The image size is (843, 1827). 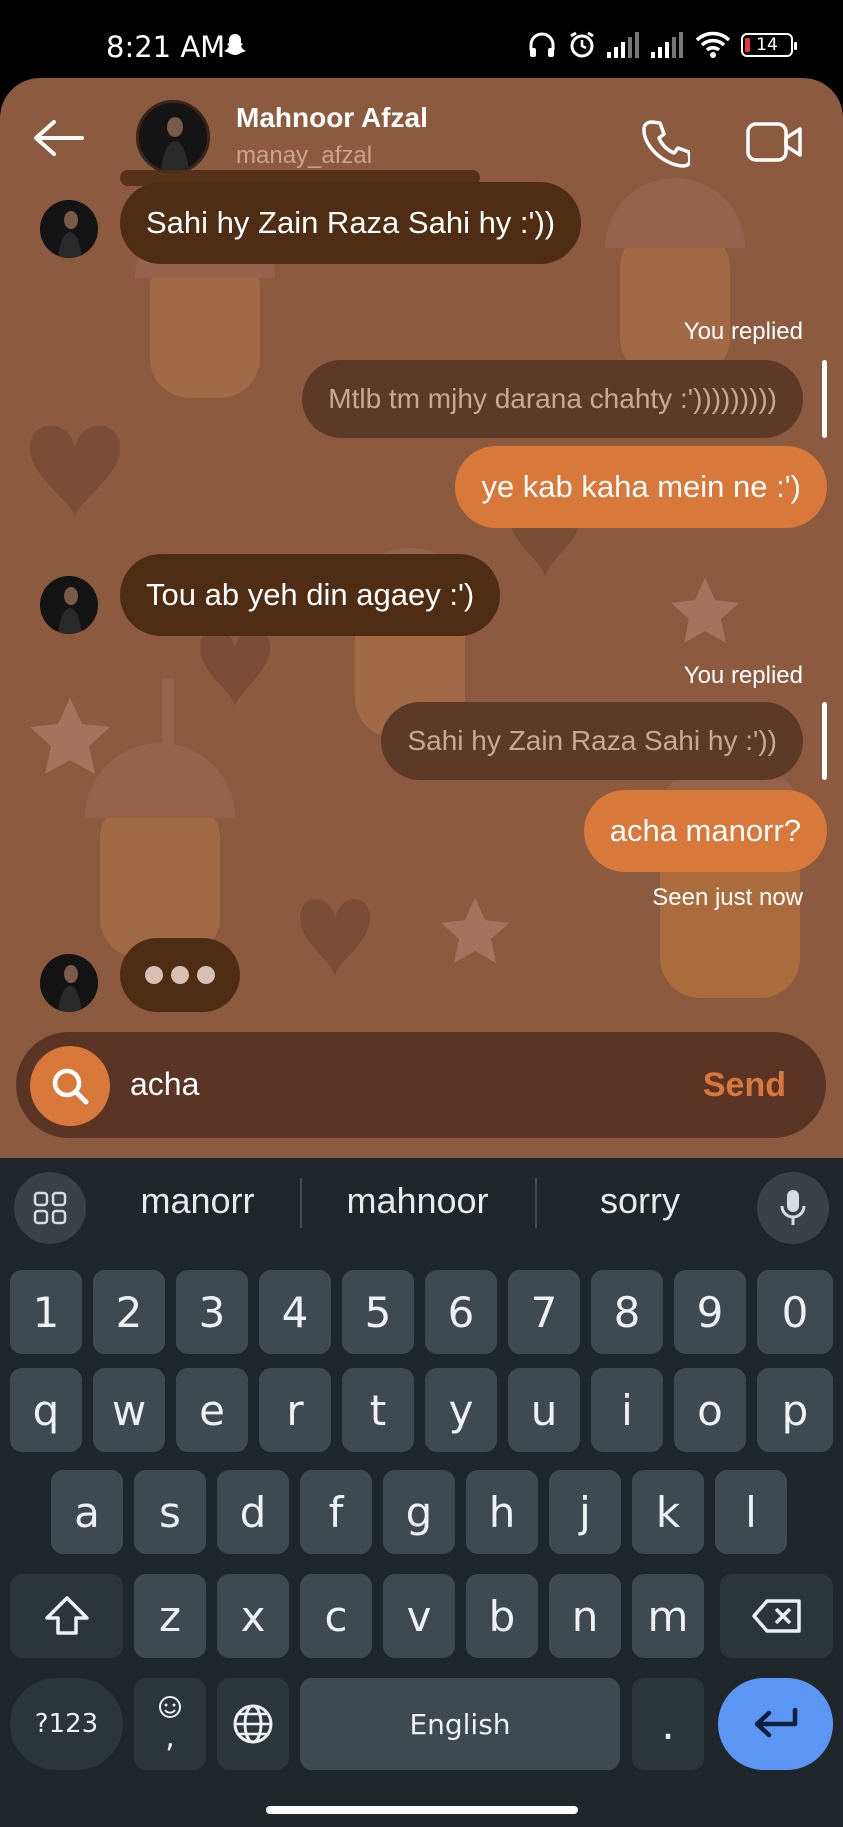 What do you see at coordinates (552, 399) in the screenshot?
I see `quoted-message: Mtlb tm mjhy darana chahty :')))))))))` at bounding box center [552, 399].